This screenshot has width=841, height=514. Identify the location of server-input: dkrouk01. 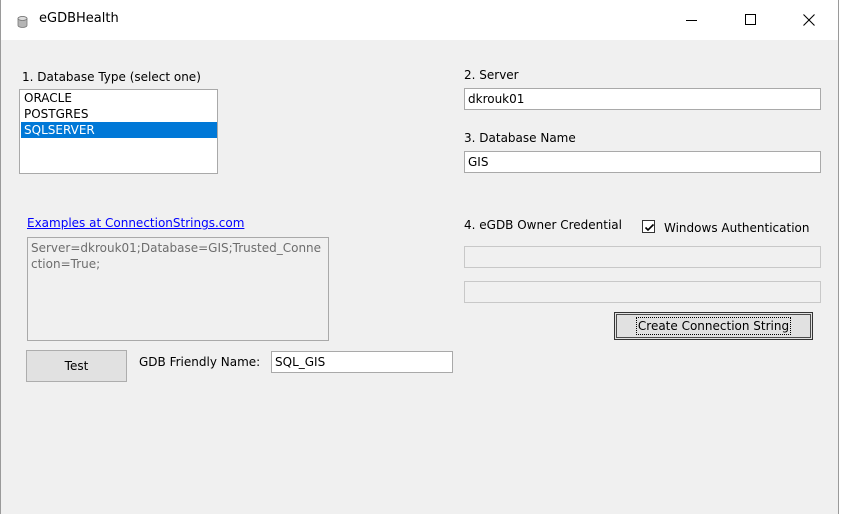
(642, 99).